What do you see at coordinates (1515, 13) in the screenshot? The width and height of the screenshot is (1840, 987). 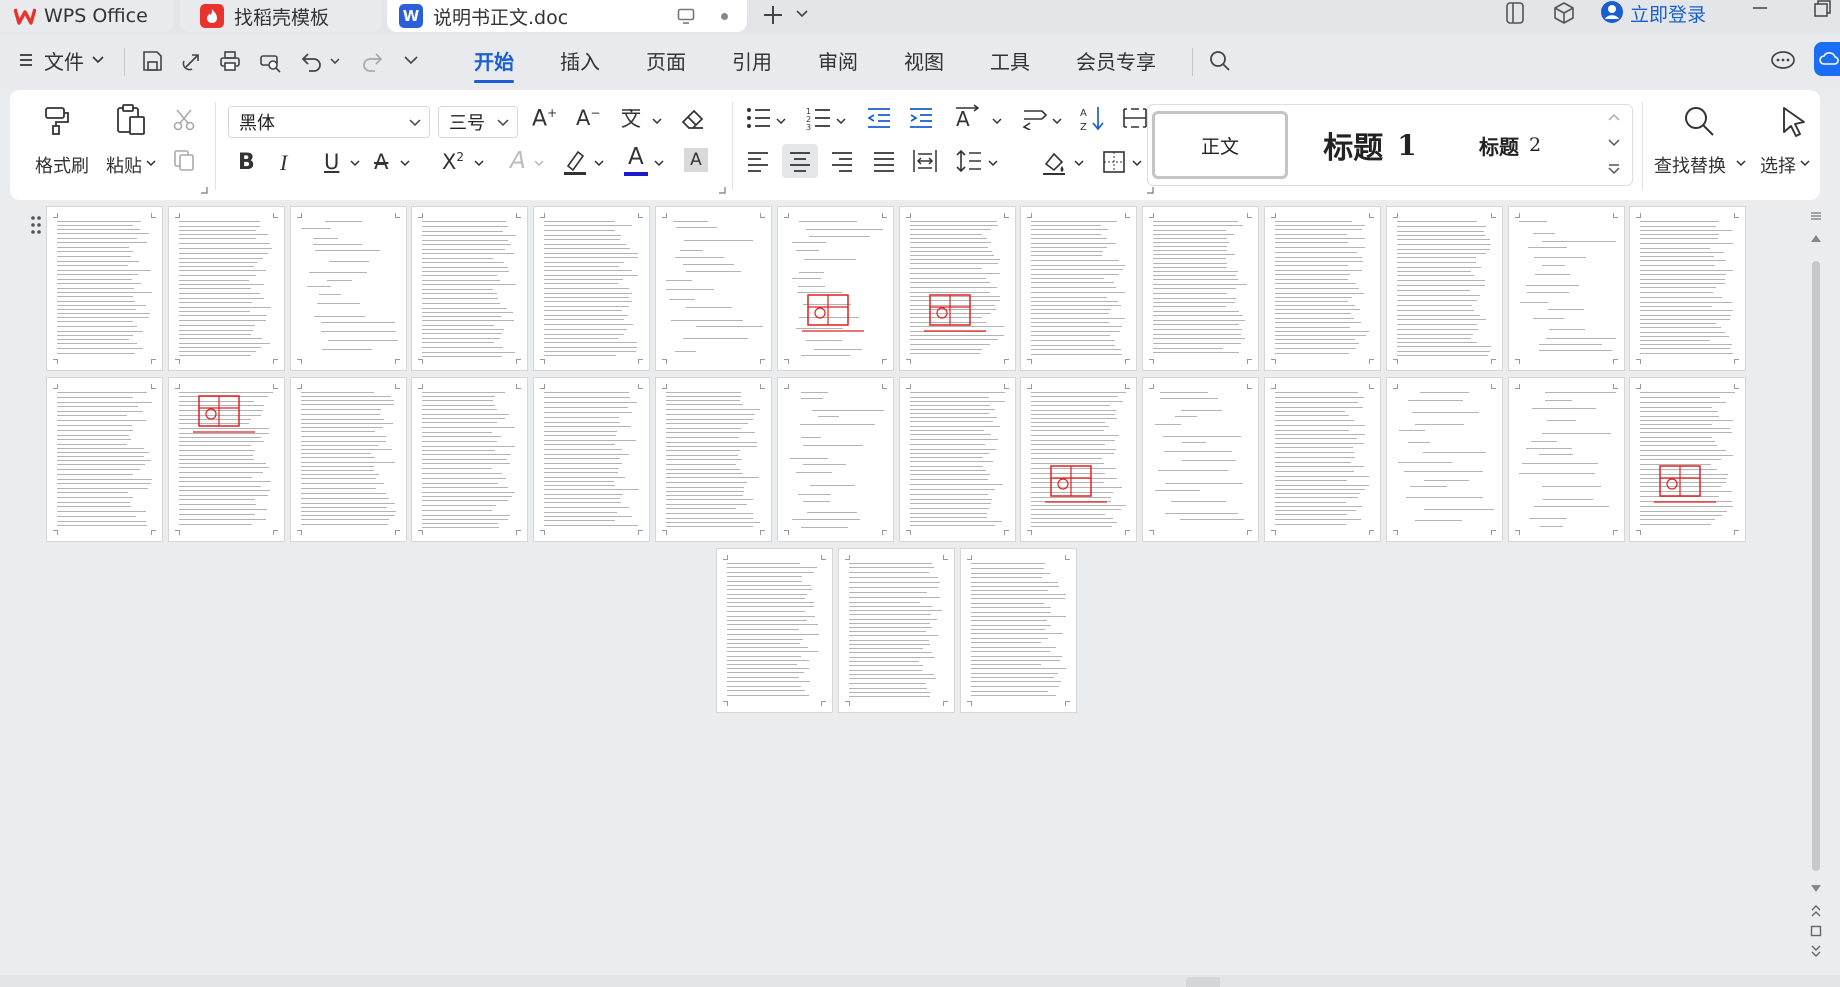 I see `tablet-mode-icon` at bounding box center [1515, 13].